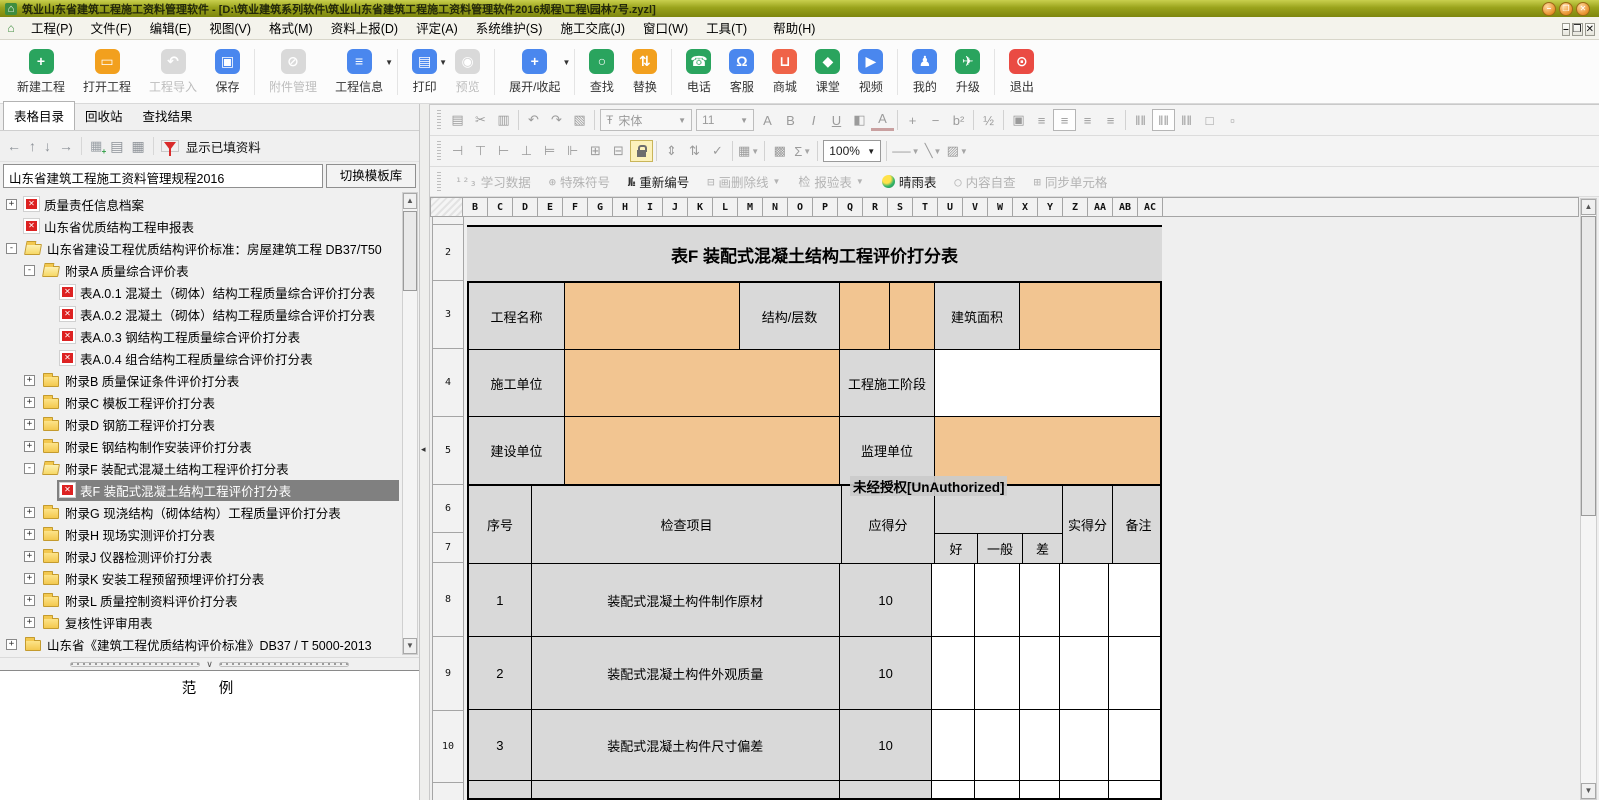  What do you see at coordinates (802, 151) in the screenshot?
I see `sum-icon: Σ ▼` at bounding box center [802, 151].